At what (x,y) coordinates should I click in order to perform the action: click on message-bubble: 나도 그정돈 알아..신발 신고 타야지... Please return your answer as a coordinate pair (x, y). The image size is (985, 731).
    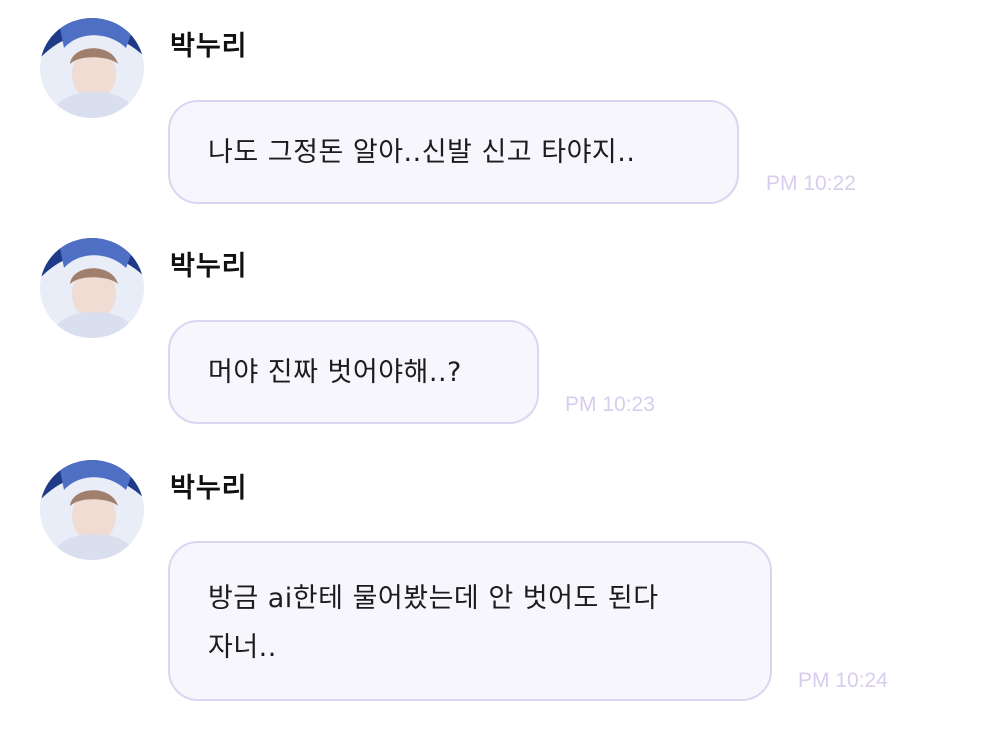
    Looking at the image, I should click on (453, 152).